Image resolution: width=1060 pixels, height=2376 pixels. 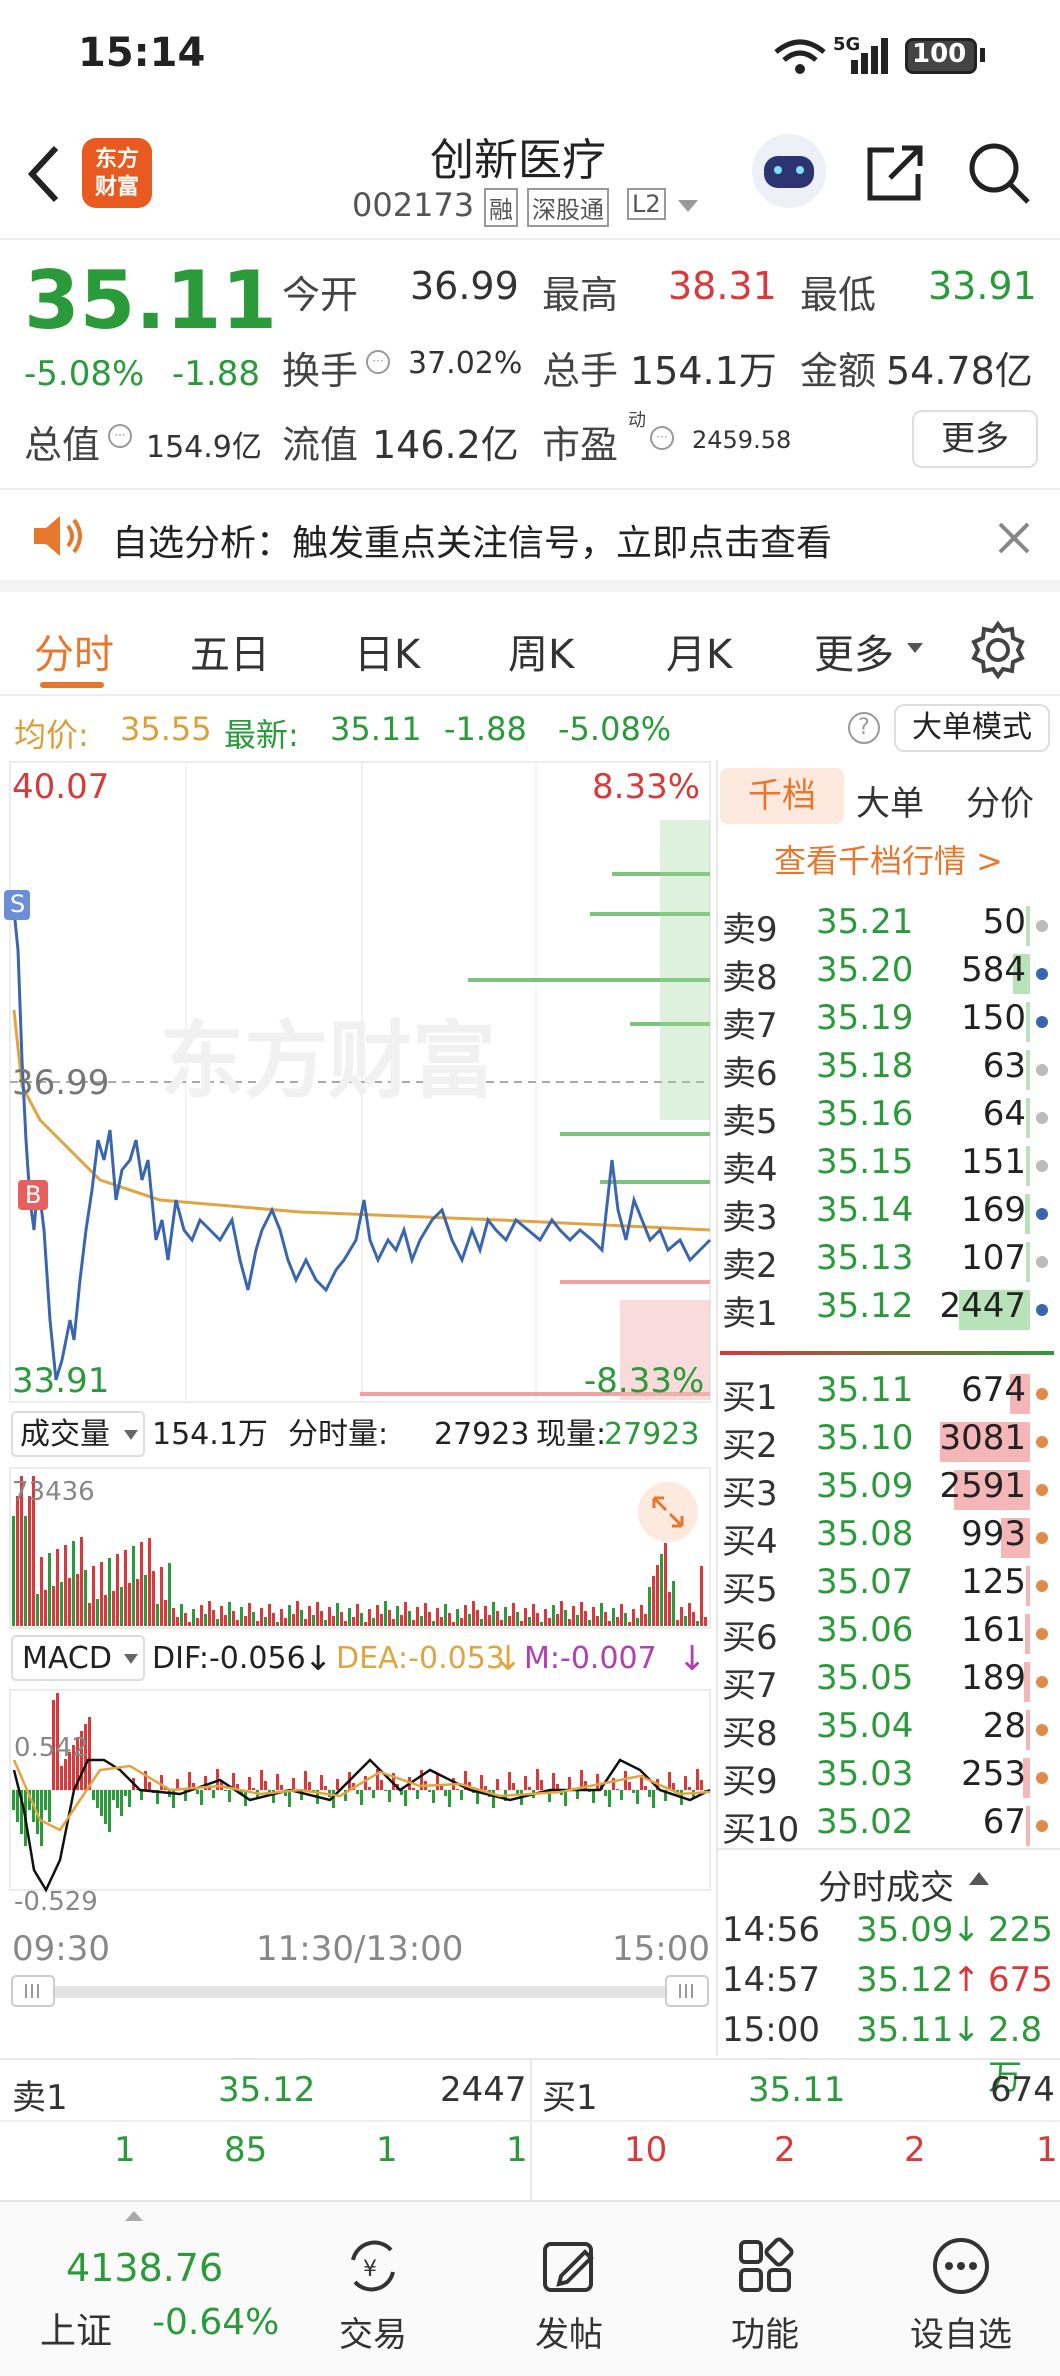 I want to click on bid-price: 35.10, so click(x=865, y=1438).